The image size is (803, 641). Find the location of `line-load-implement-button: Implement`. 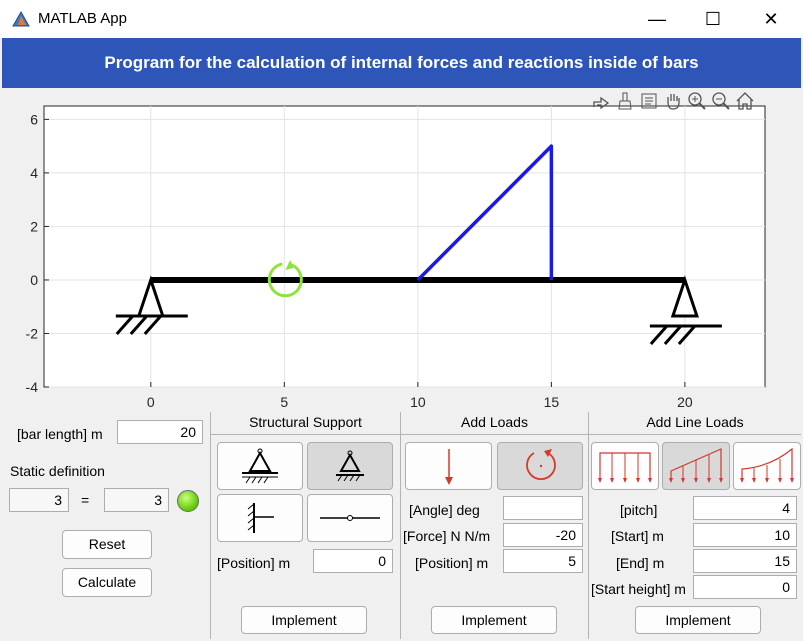

line-load-implement-button: Implement is located at coordinates (698, 620).